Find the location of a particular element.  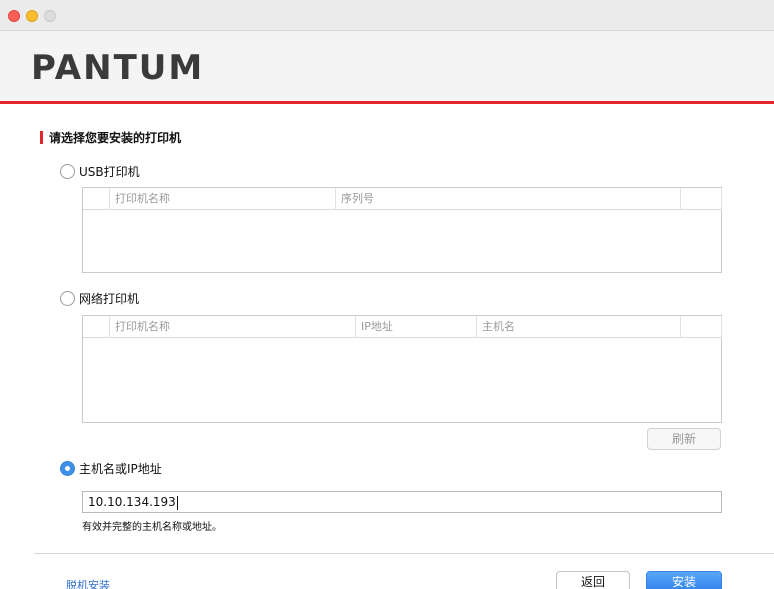

usb-printer-table-header: 打印机名称 序列号 is located at coordinates (402, 199).